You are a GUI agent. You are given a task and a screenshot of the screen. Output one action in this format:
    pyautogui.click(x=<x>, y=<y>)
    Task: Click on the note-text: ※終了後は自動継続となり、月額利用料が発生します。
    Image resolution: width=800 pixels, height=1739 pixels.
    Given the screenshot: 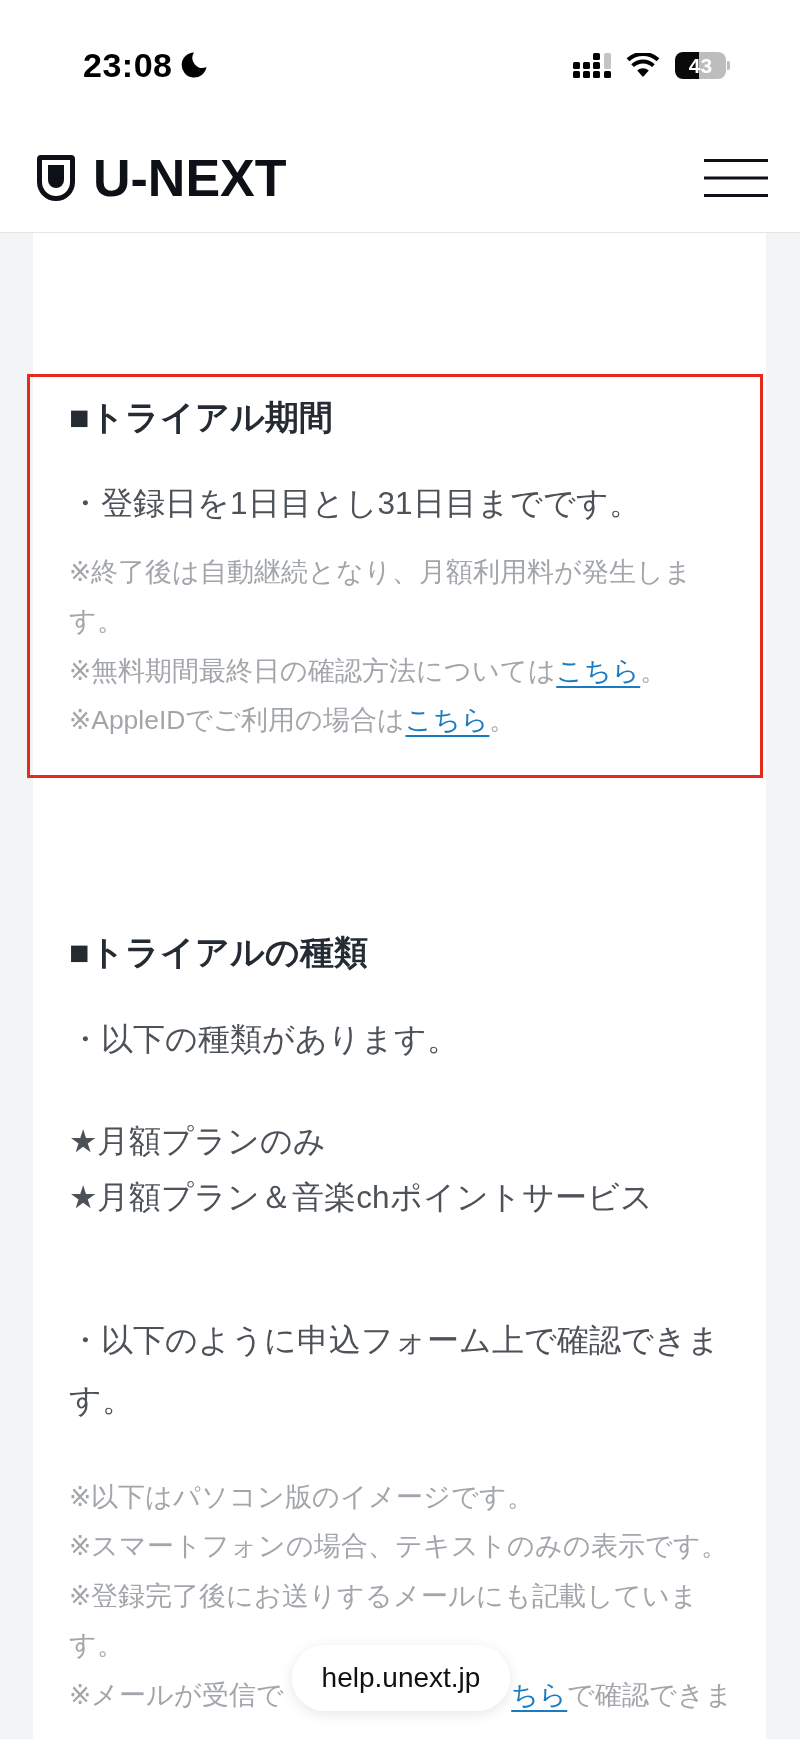 What is the action you would take?
    pyautogui.click(x=381, y=596)
    